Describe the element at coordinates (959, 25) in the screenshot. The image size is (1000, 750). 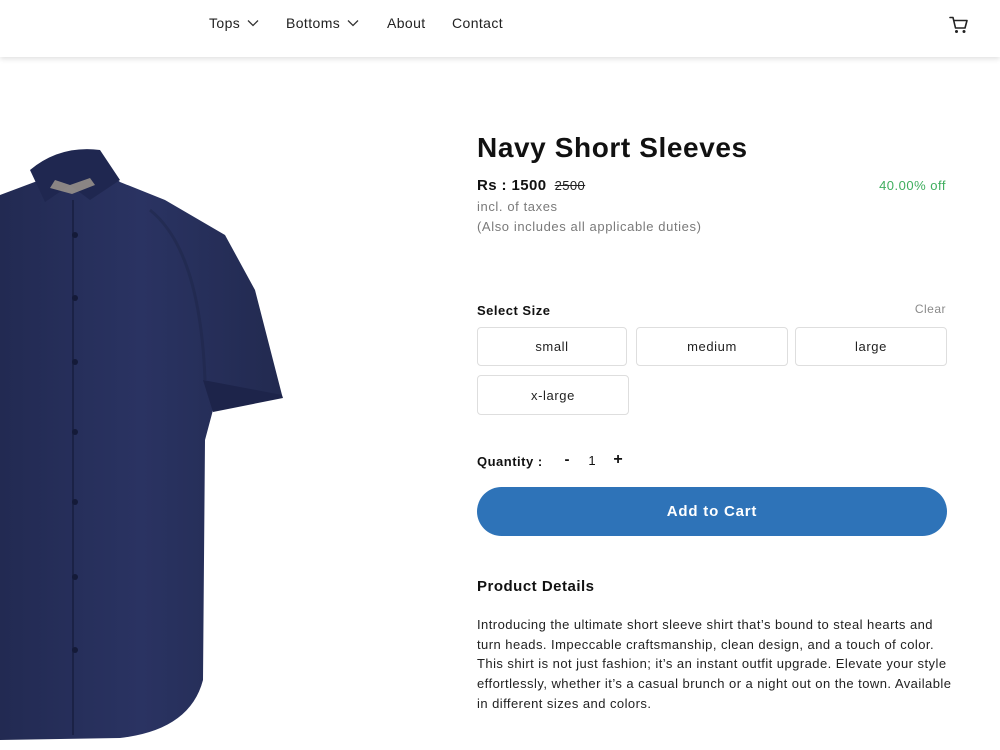
I see `cart-icon` at that location.